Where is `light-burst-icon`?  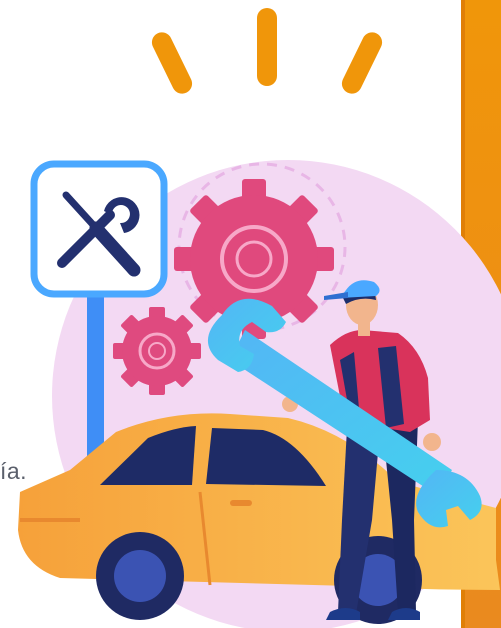
light-burst-icon is located at coordinates (267, 51).